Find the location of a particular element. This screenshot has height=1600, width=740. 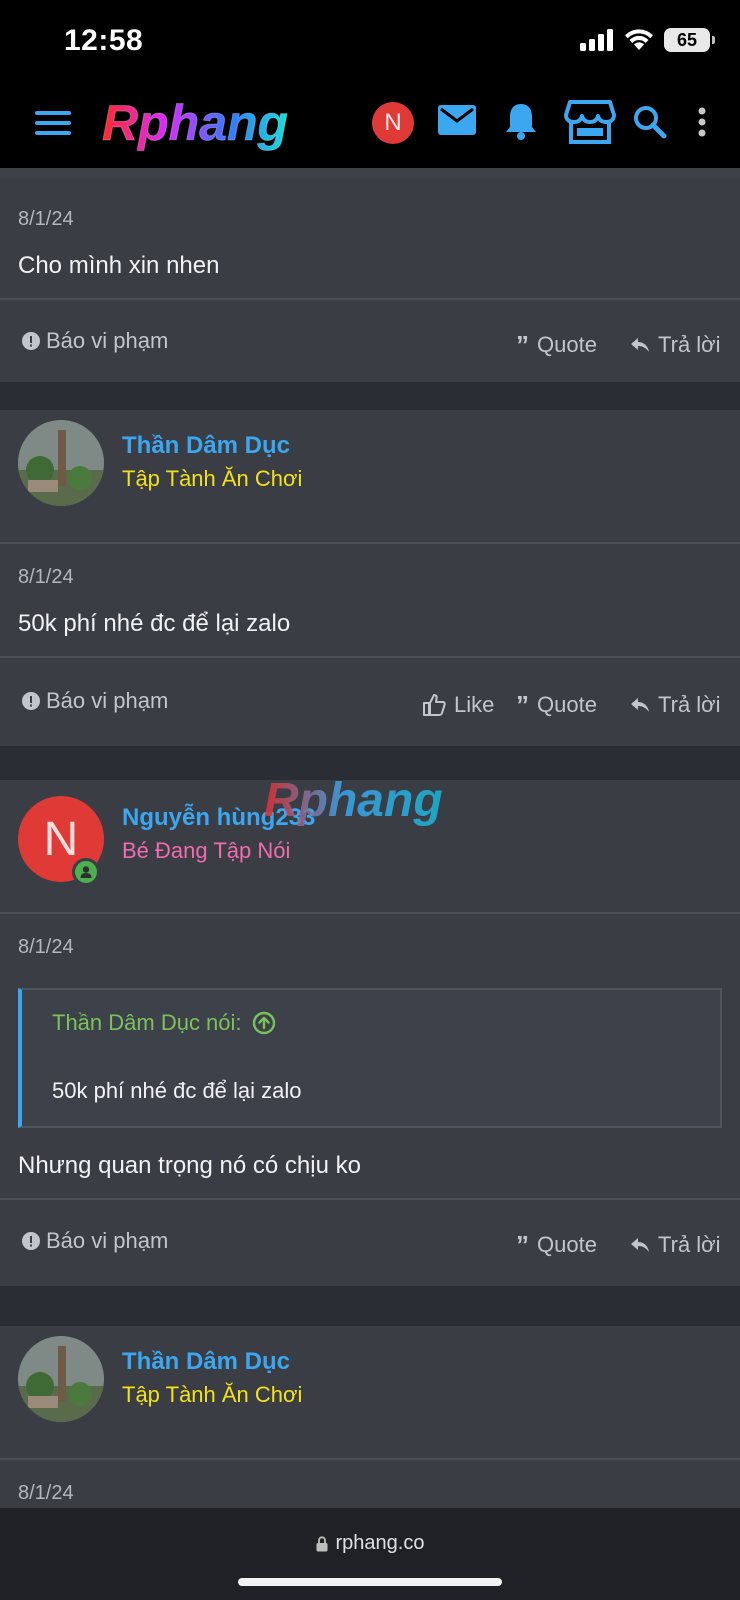

watermark-logo: Rphang is located at coordinates (353, 800).